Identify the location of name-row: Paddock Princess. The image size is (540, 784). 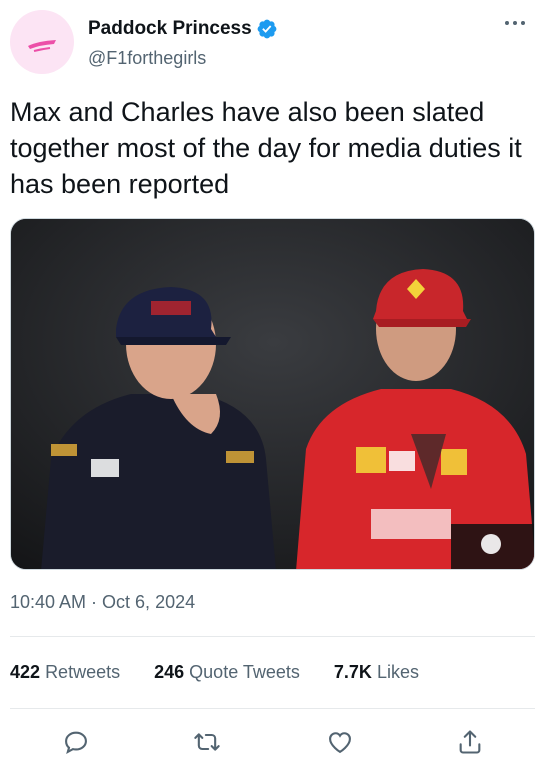
(183, 29).